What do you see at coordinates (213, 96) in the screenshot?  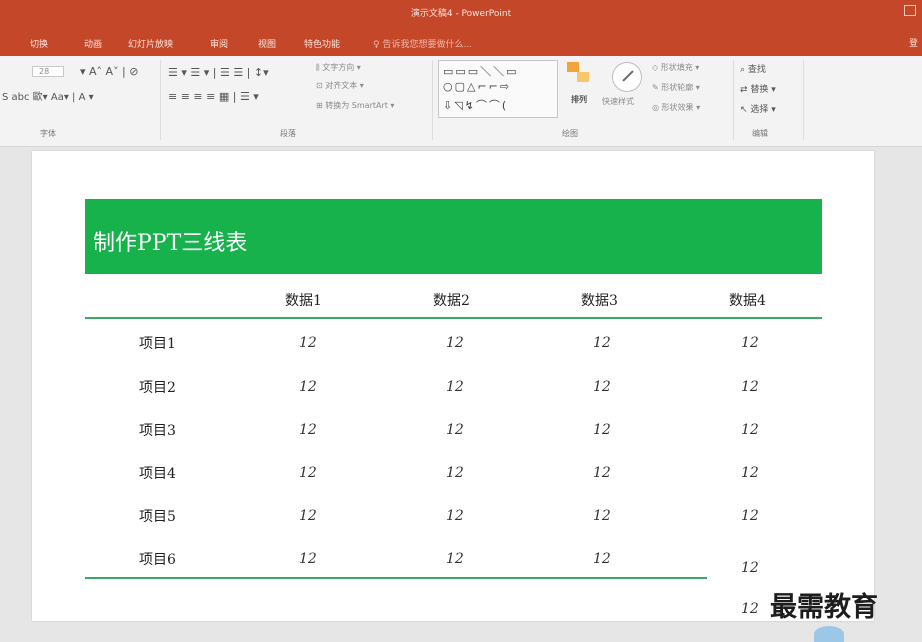 I see `align-buttons: ≡ ≡ ≡ ≡ ▦ | ☰ ▾` at bounding box center [213, 96].